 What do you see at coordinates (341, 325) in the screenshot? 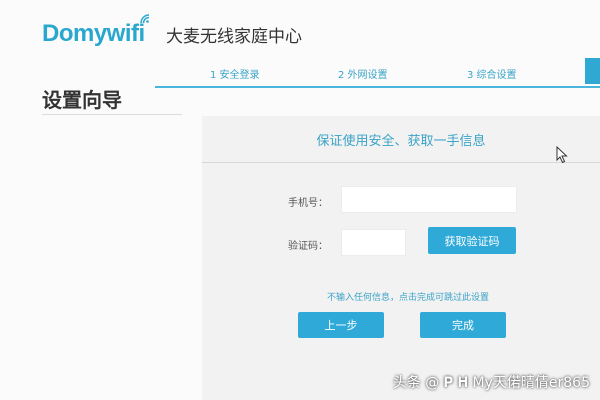
I see `previous-button: 上一步` at bounding box center [341, 325].